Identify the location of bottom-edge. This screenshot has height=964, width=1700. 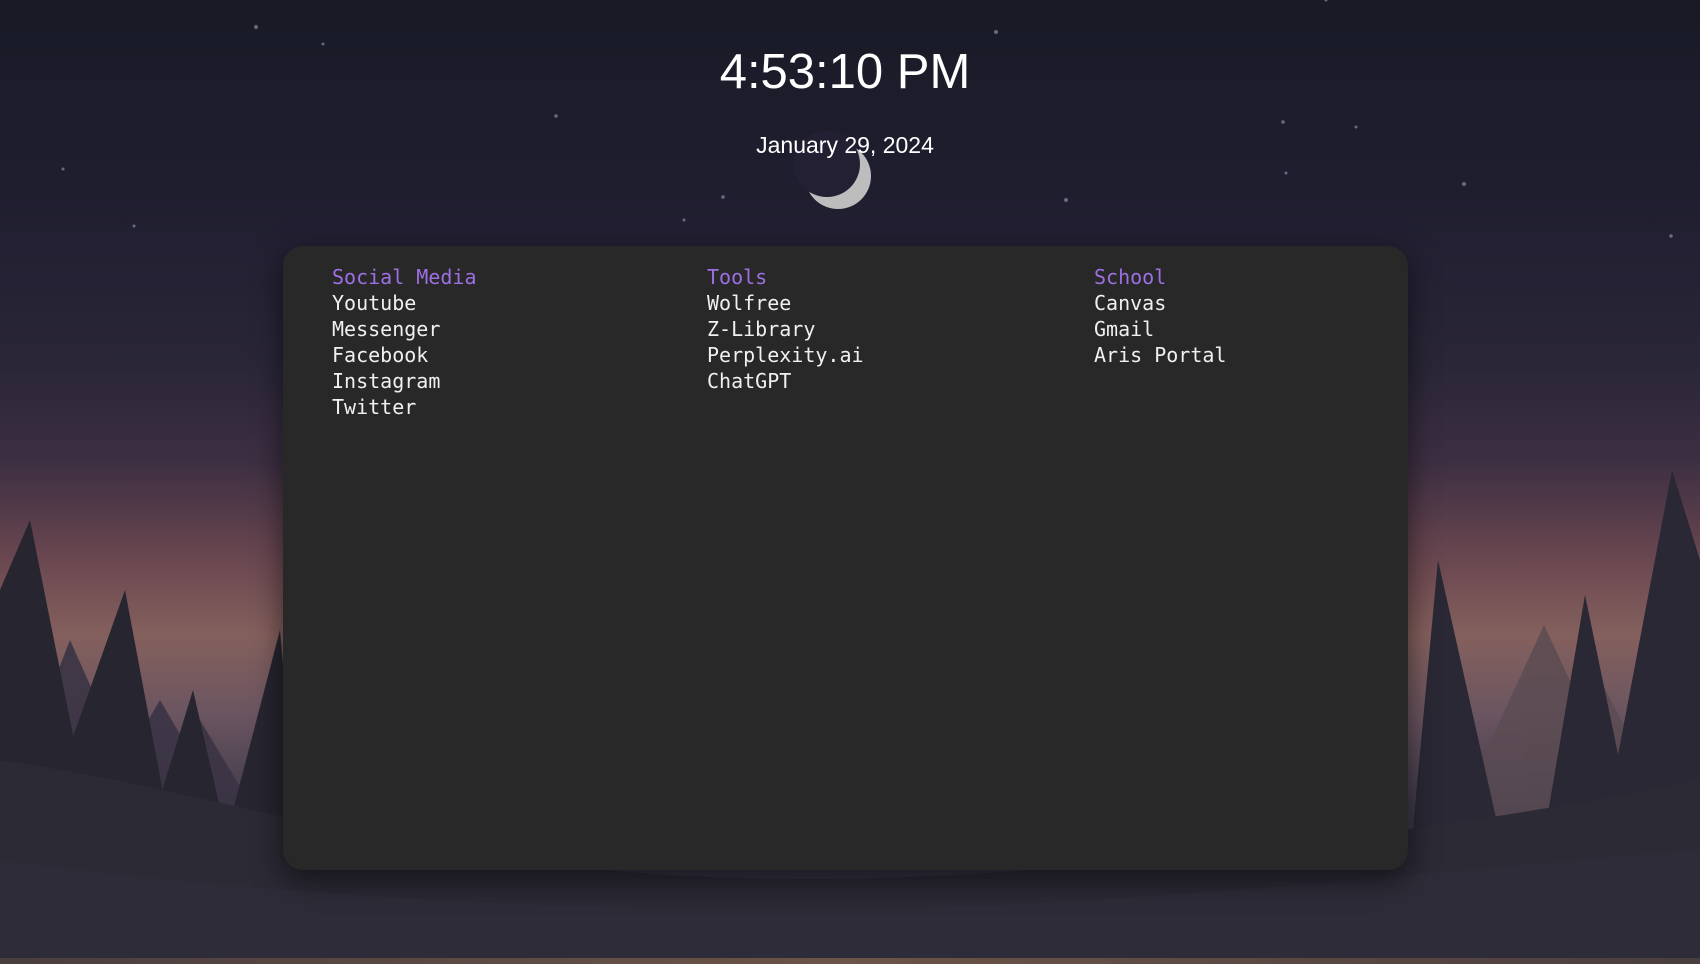
(850, 961).